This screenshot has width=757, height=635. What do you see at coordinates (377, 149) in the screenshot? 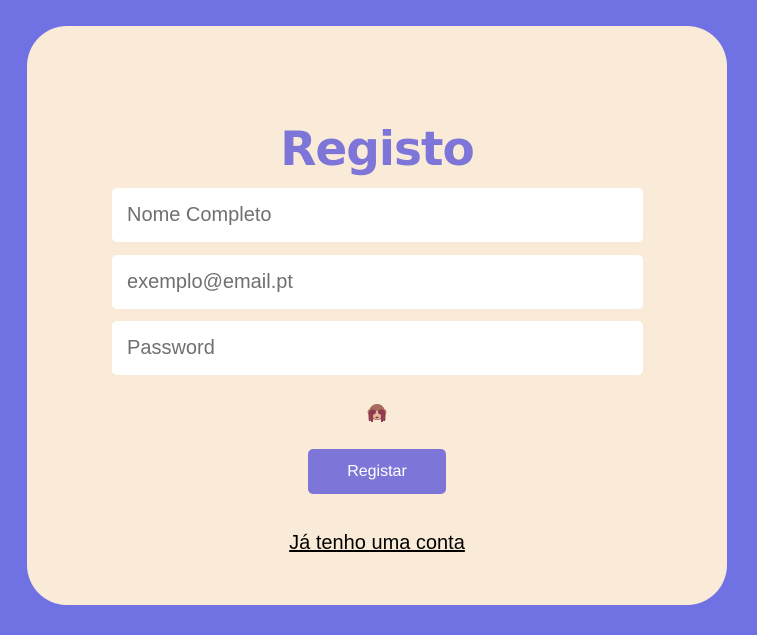
I see `page-title: Registo` at bounding box center [377, 149].